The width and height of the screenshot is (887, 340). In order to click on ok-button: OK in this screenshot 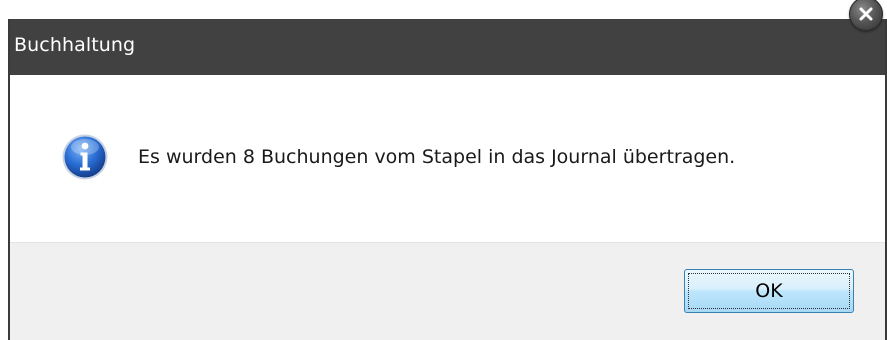, I will do `click(769, 291)`.